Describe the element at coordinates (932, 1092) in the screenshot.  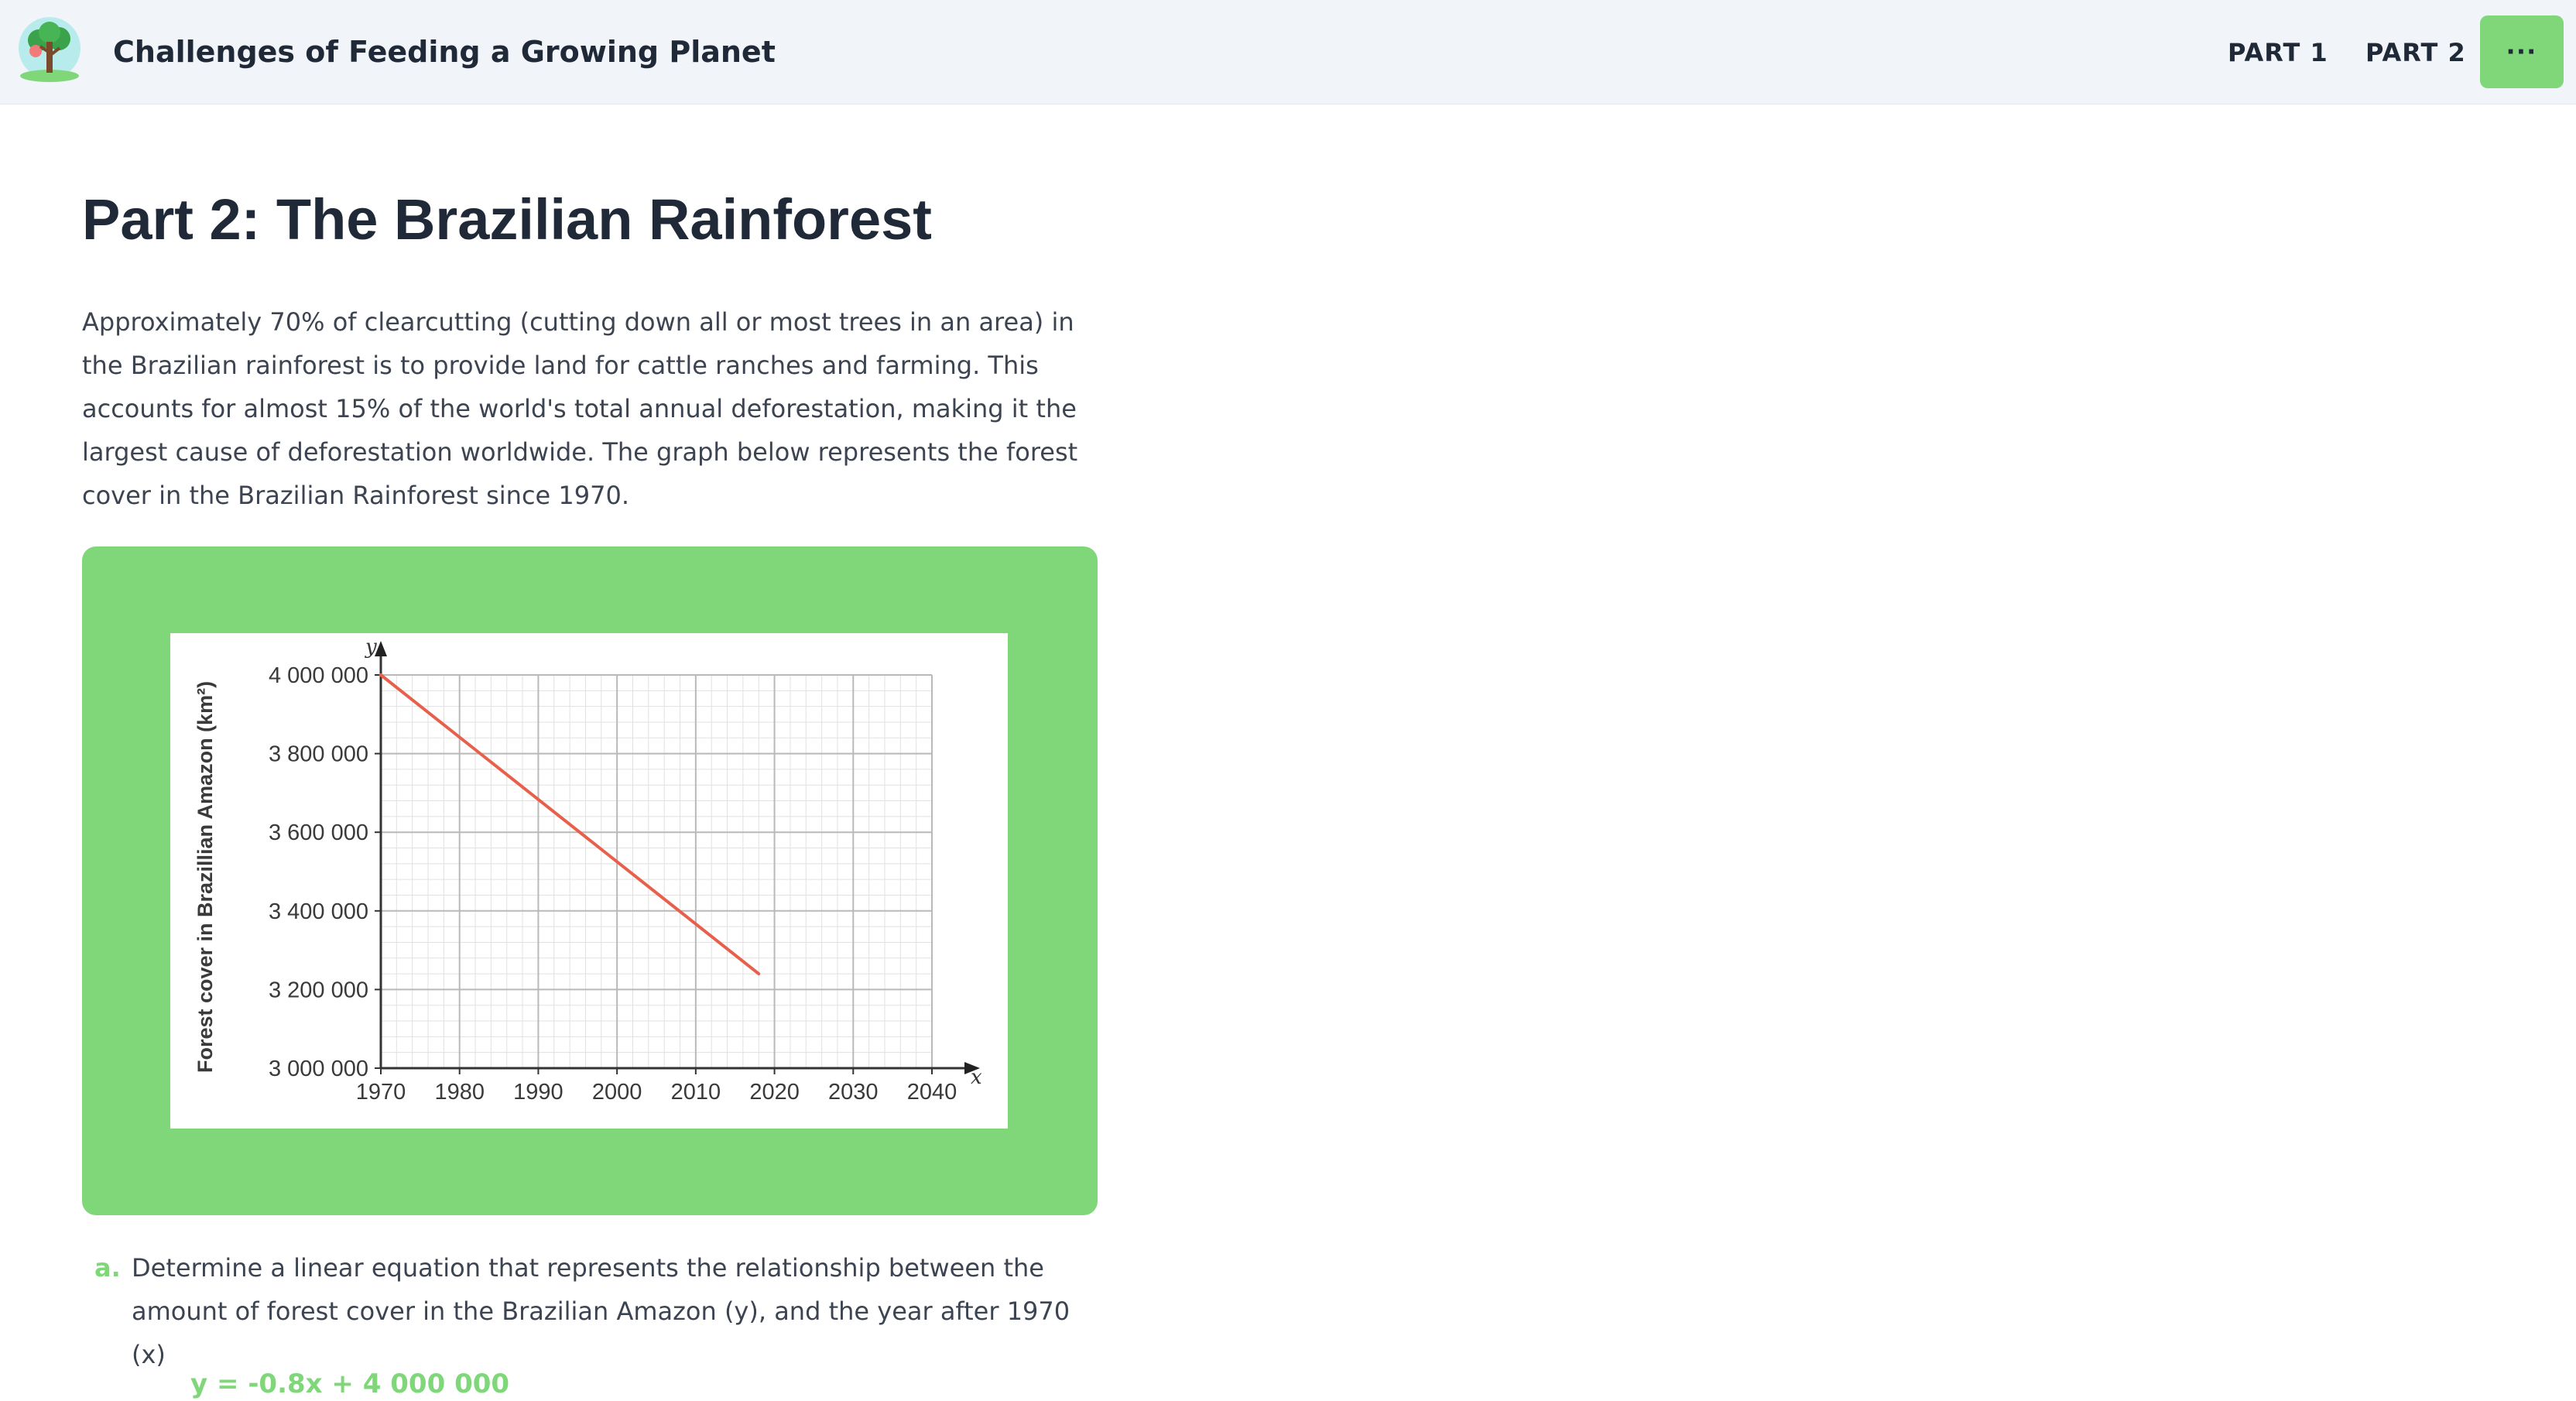
I see `x-tick-label: 2040` at that location.